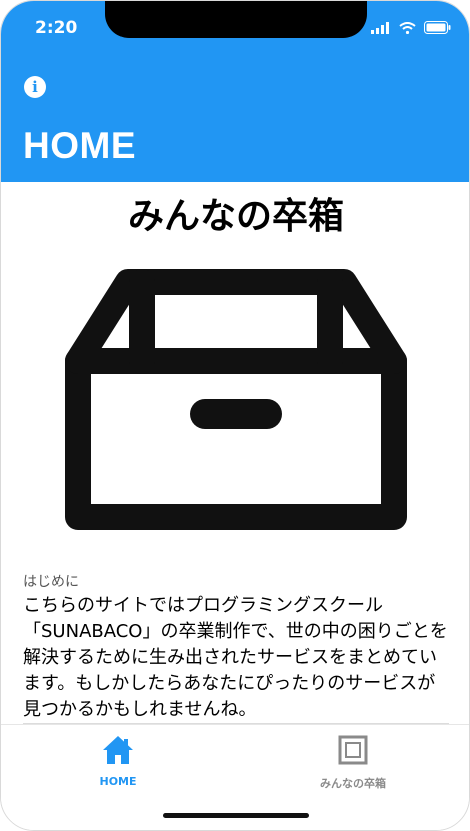 The width and height of the screenshot is (470, 831). Describe the element at coordinates (353, 783) in the screenshot. I see `tab-minnano-sotsubako-label: みんなの卒箱` at that location.